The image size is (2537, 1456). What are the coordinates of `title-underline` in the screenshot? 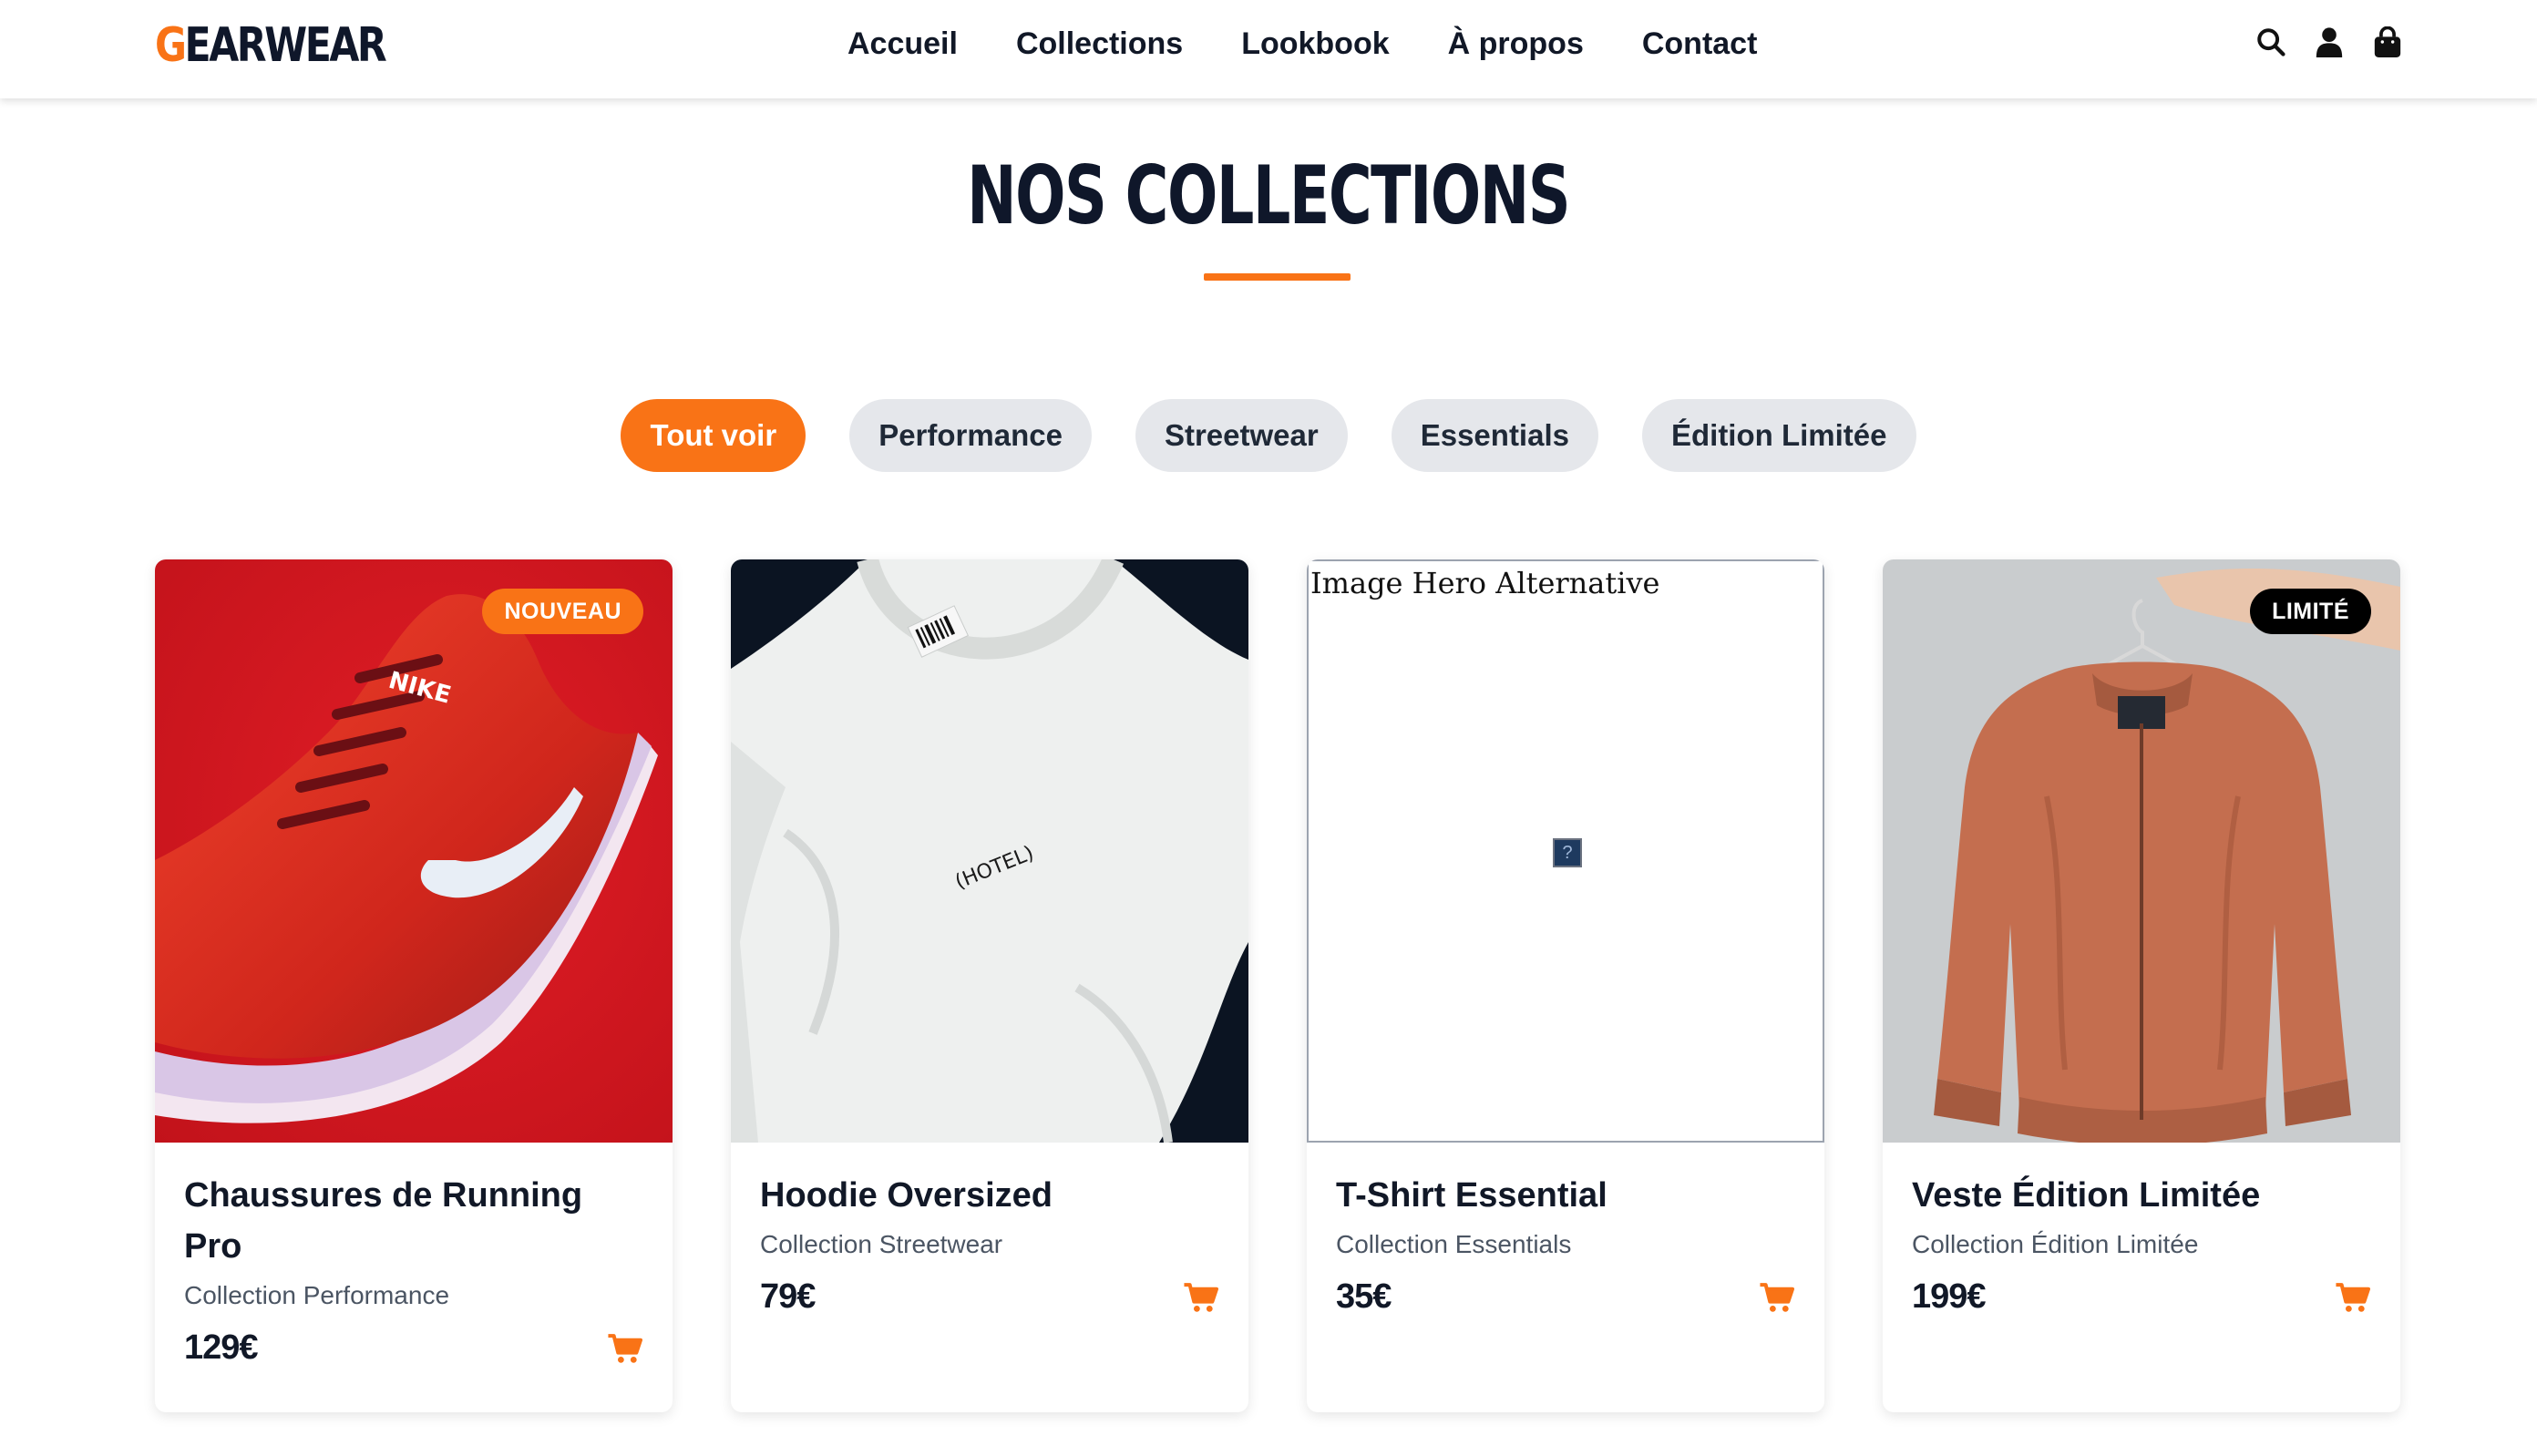 It's located at (1277, 277).